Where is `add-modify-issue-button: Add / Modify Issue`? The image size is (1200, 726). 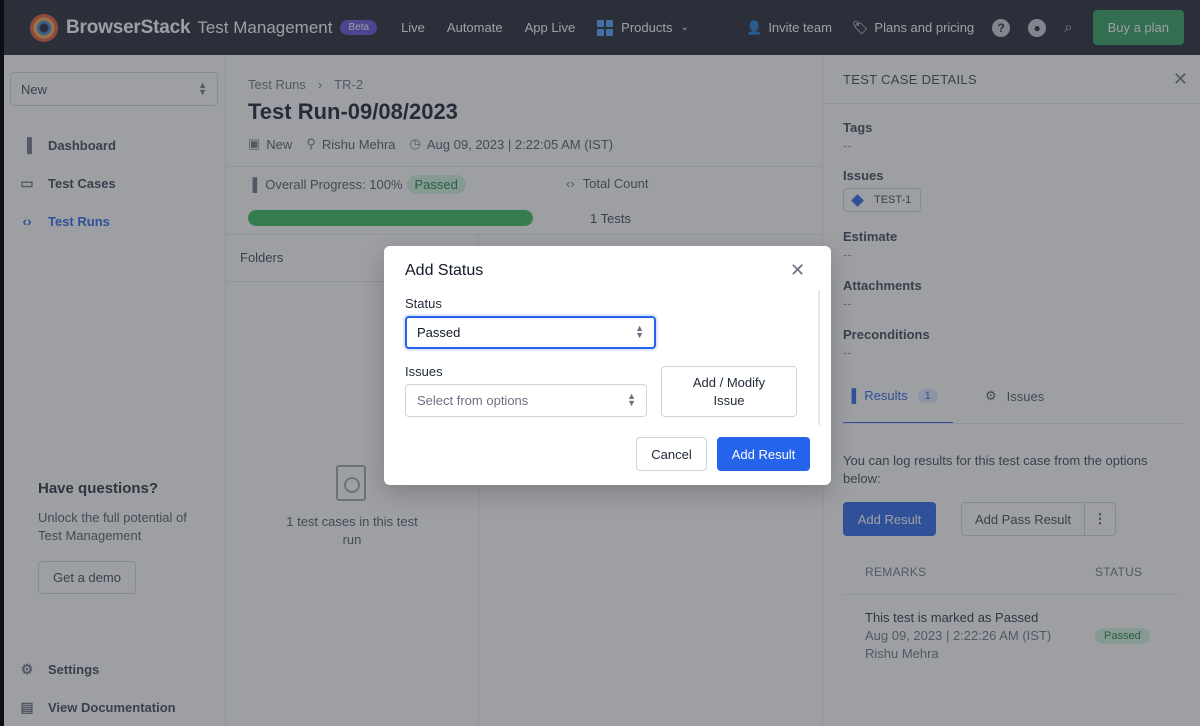
add-modify-issue-button: Add / Modify Issue is located at coordinates (729, 391).